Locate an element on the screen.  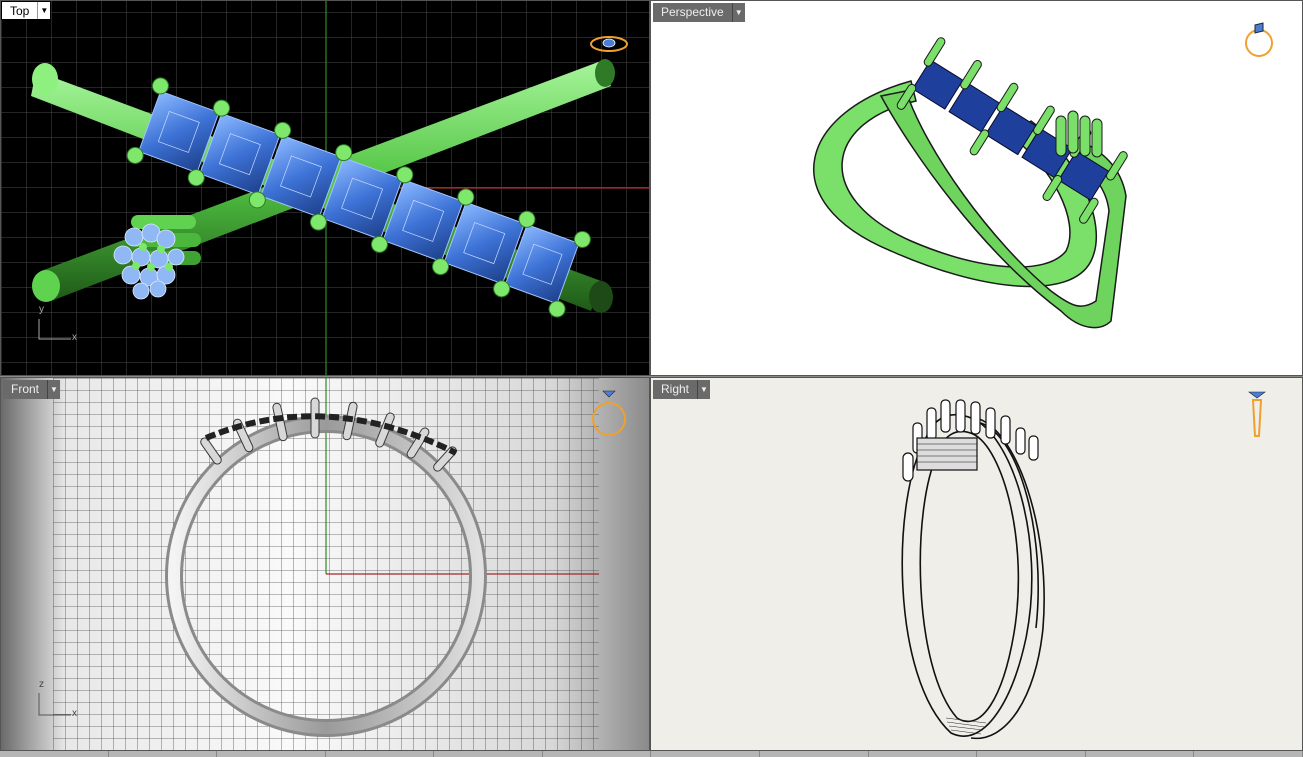
ring-right-view-icon is located at coordinates (1257, 414).